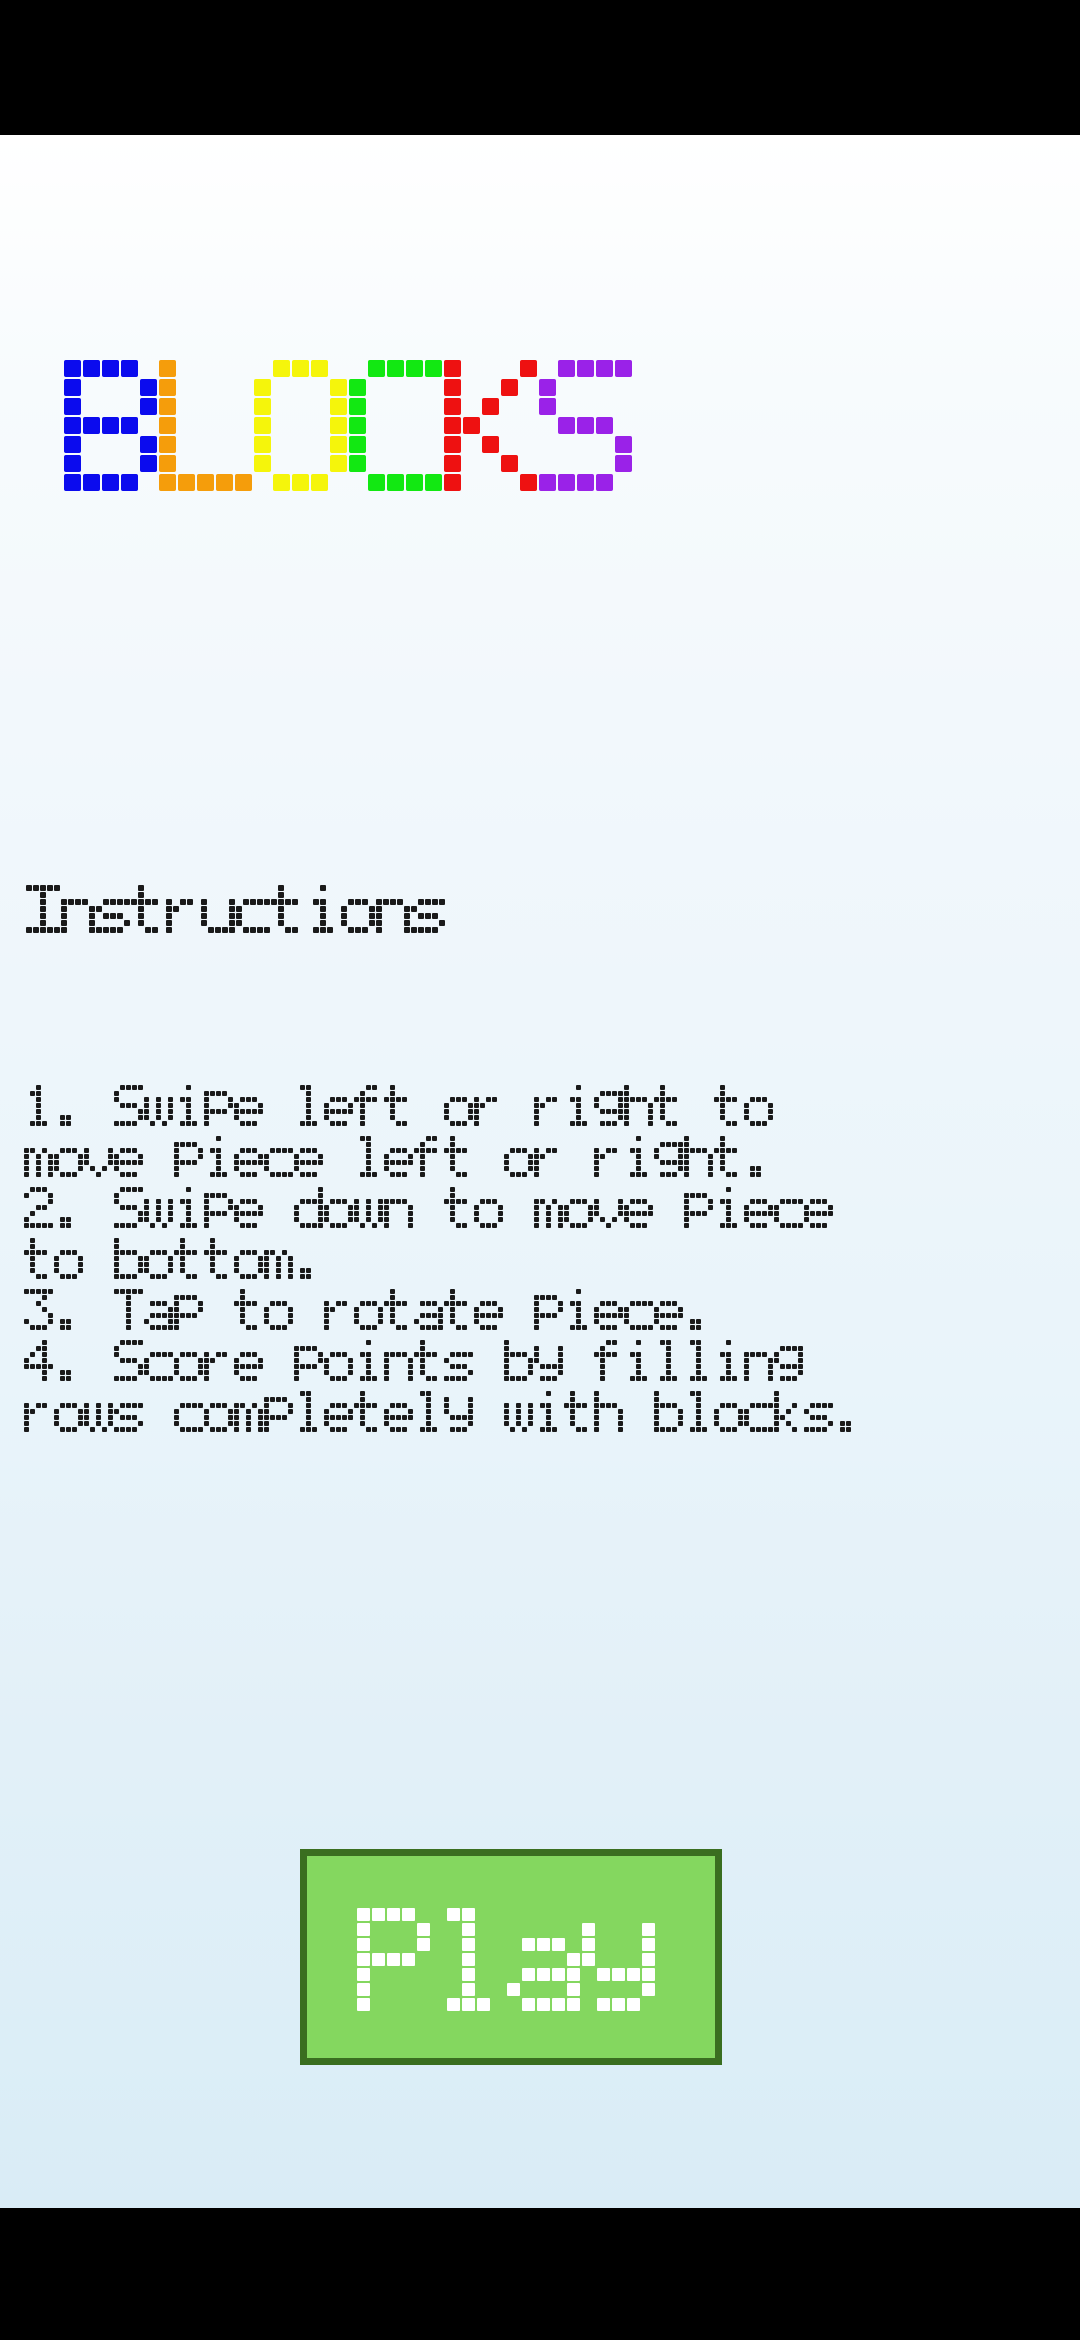  I want to click on title-letter-s, so click(586, 426).